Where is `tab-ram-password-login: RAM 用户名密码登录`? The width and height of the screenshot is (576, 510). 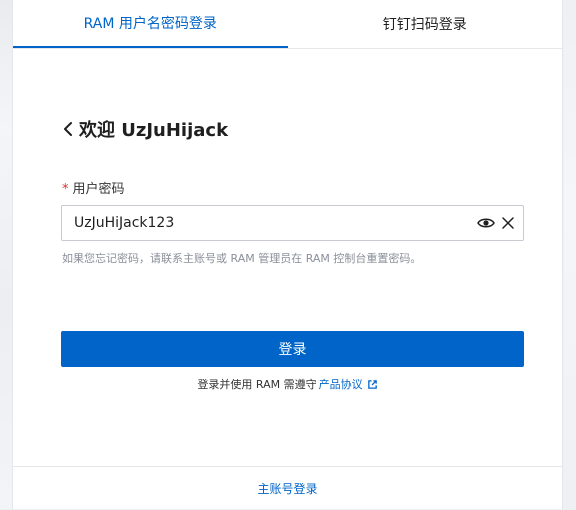 tab-ram-password-login: RAM 用户名密码登录 is located at coordinates (150, 24).